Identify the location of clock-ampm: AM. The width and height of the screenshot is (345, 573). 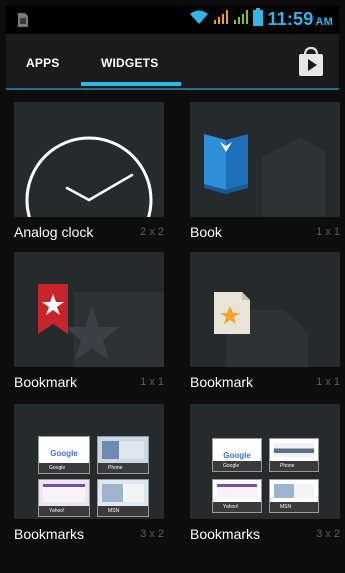
(324, 22).